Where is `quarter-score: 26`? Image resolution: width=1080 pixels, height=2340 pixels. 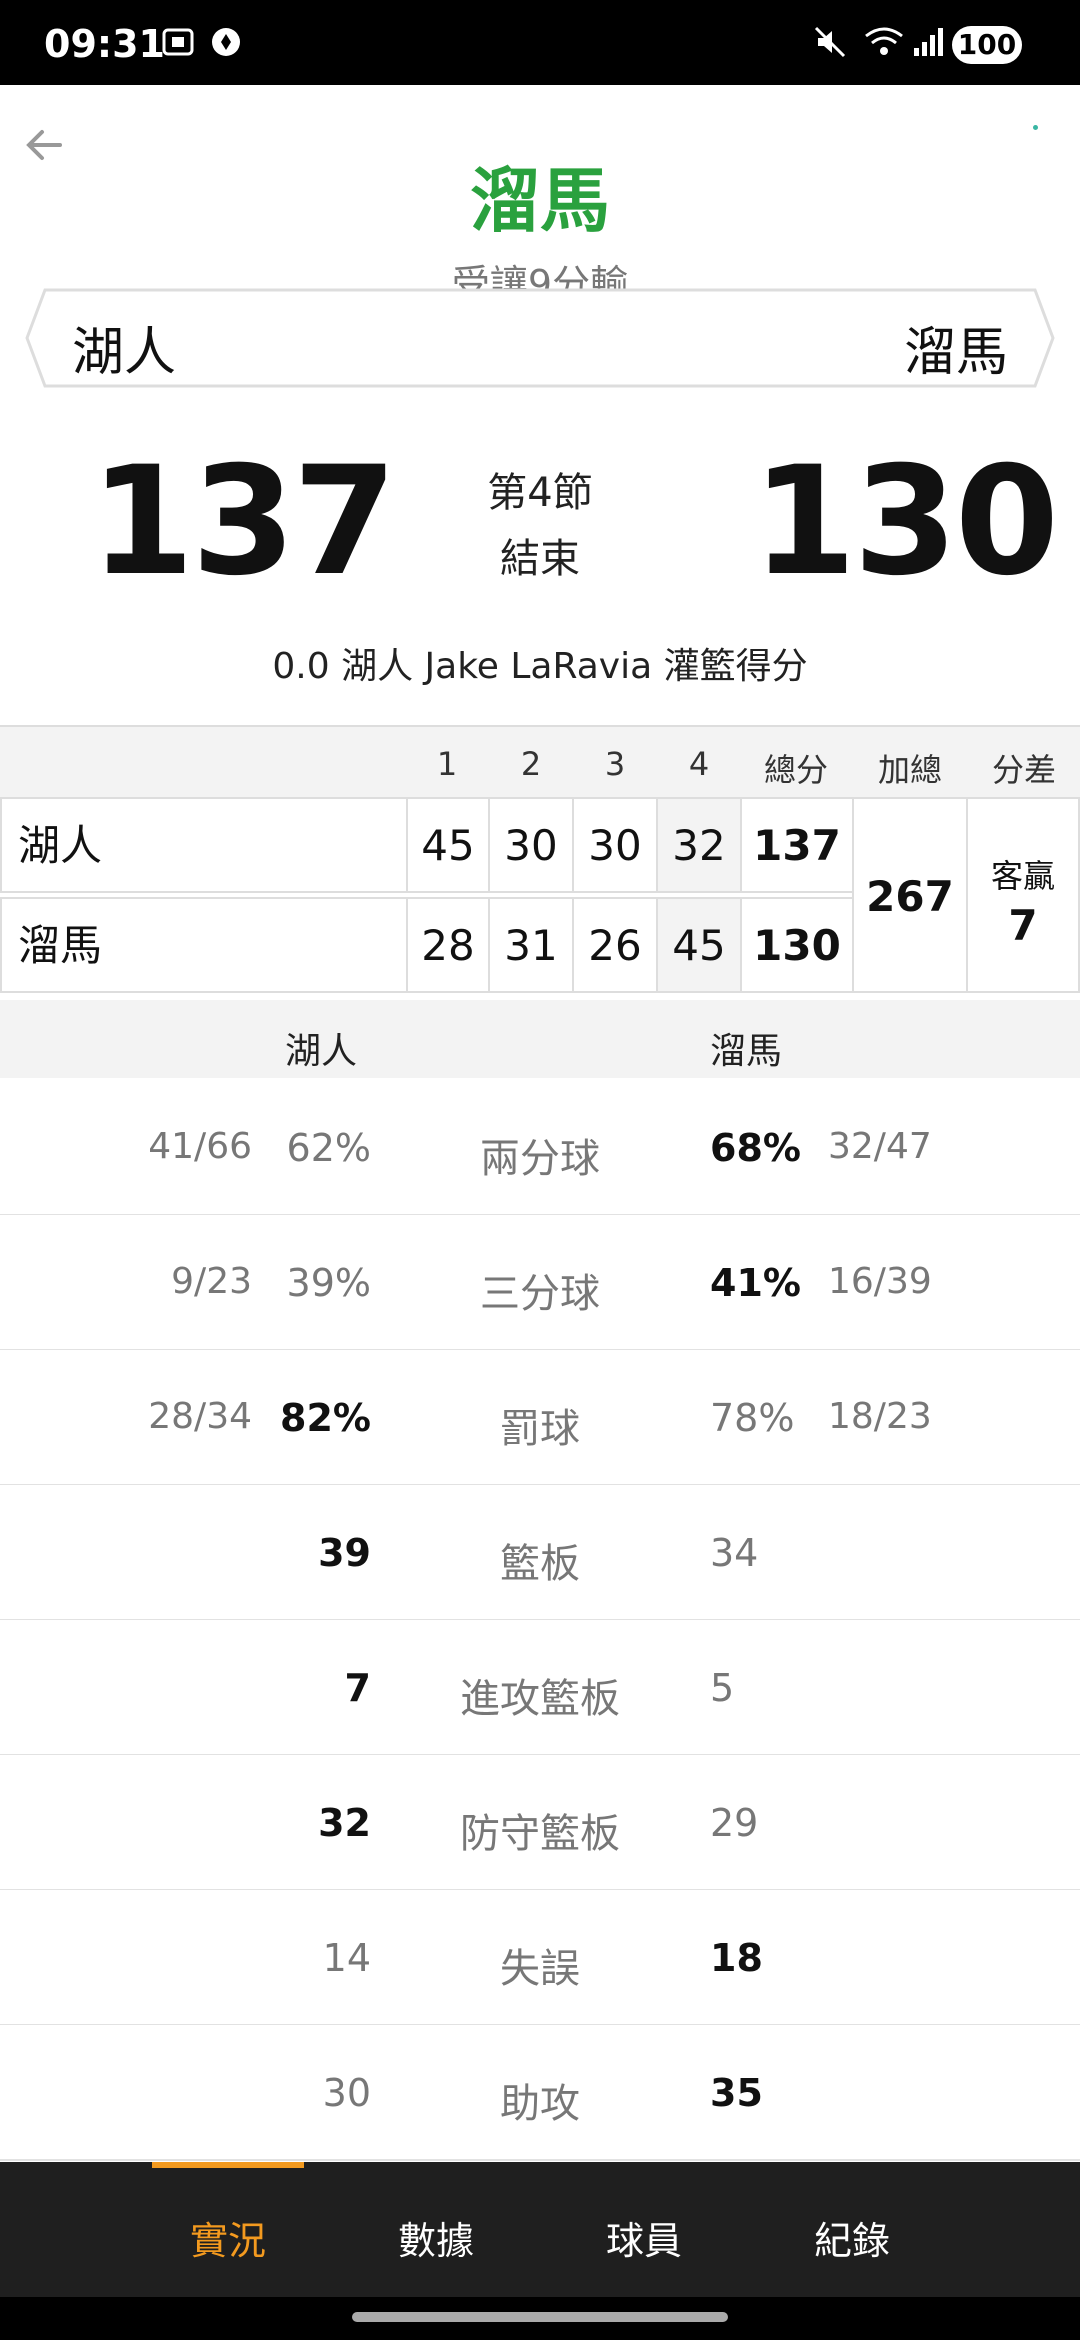 quarter-score: 26 is located at coordinates (615, 945).